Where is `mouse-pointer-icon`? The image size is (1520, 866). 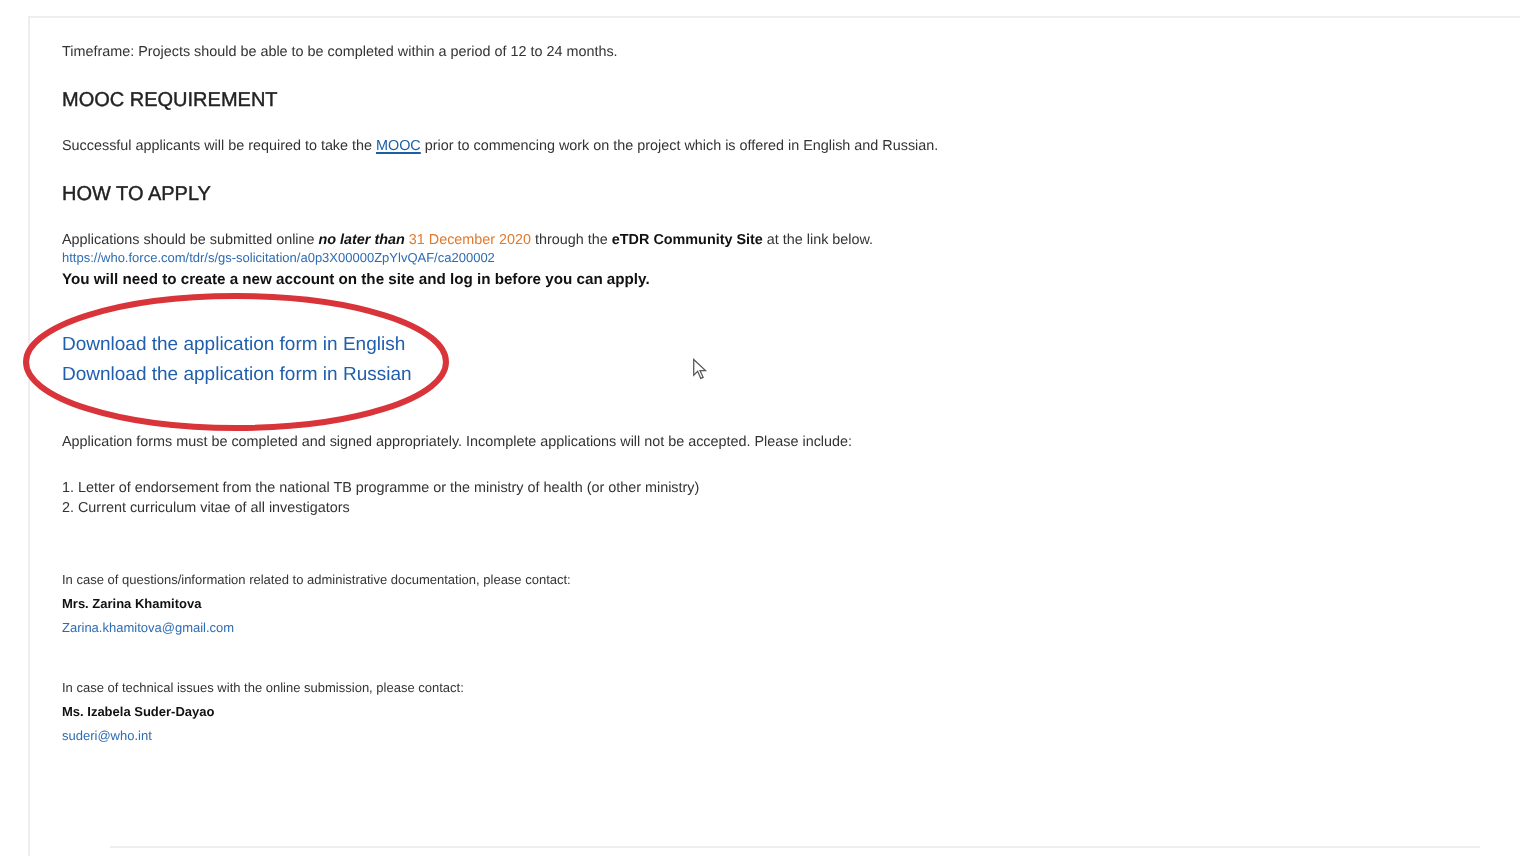 mouse-pointer-icon is located at coordinates (700, 369).